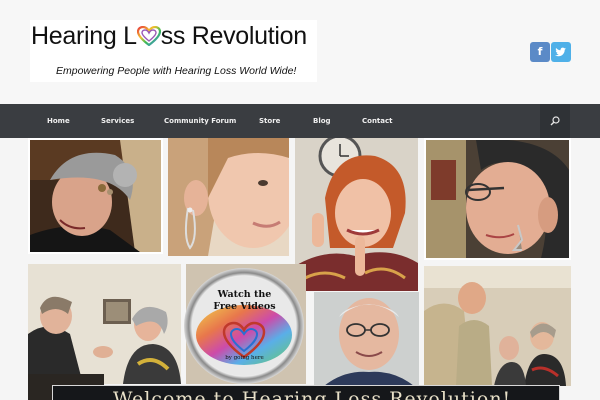  I want to click on collage-photo-girl-ear, so click(228, 197).